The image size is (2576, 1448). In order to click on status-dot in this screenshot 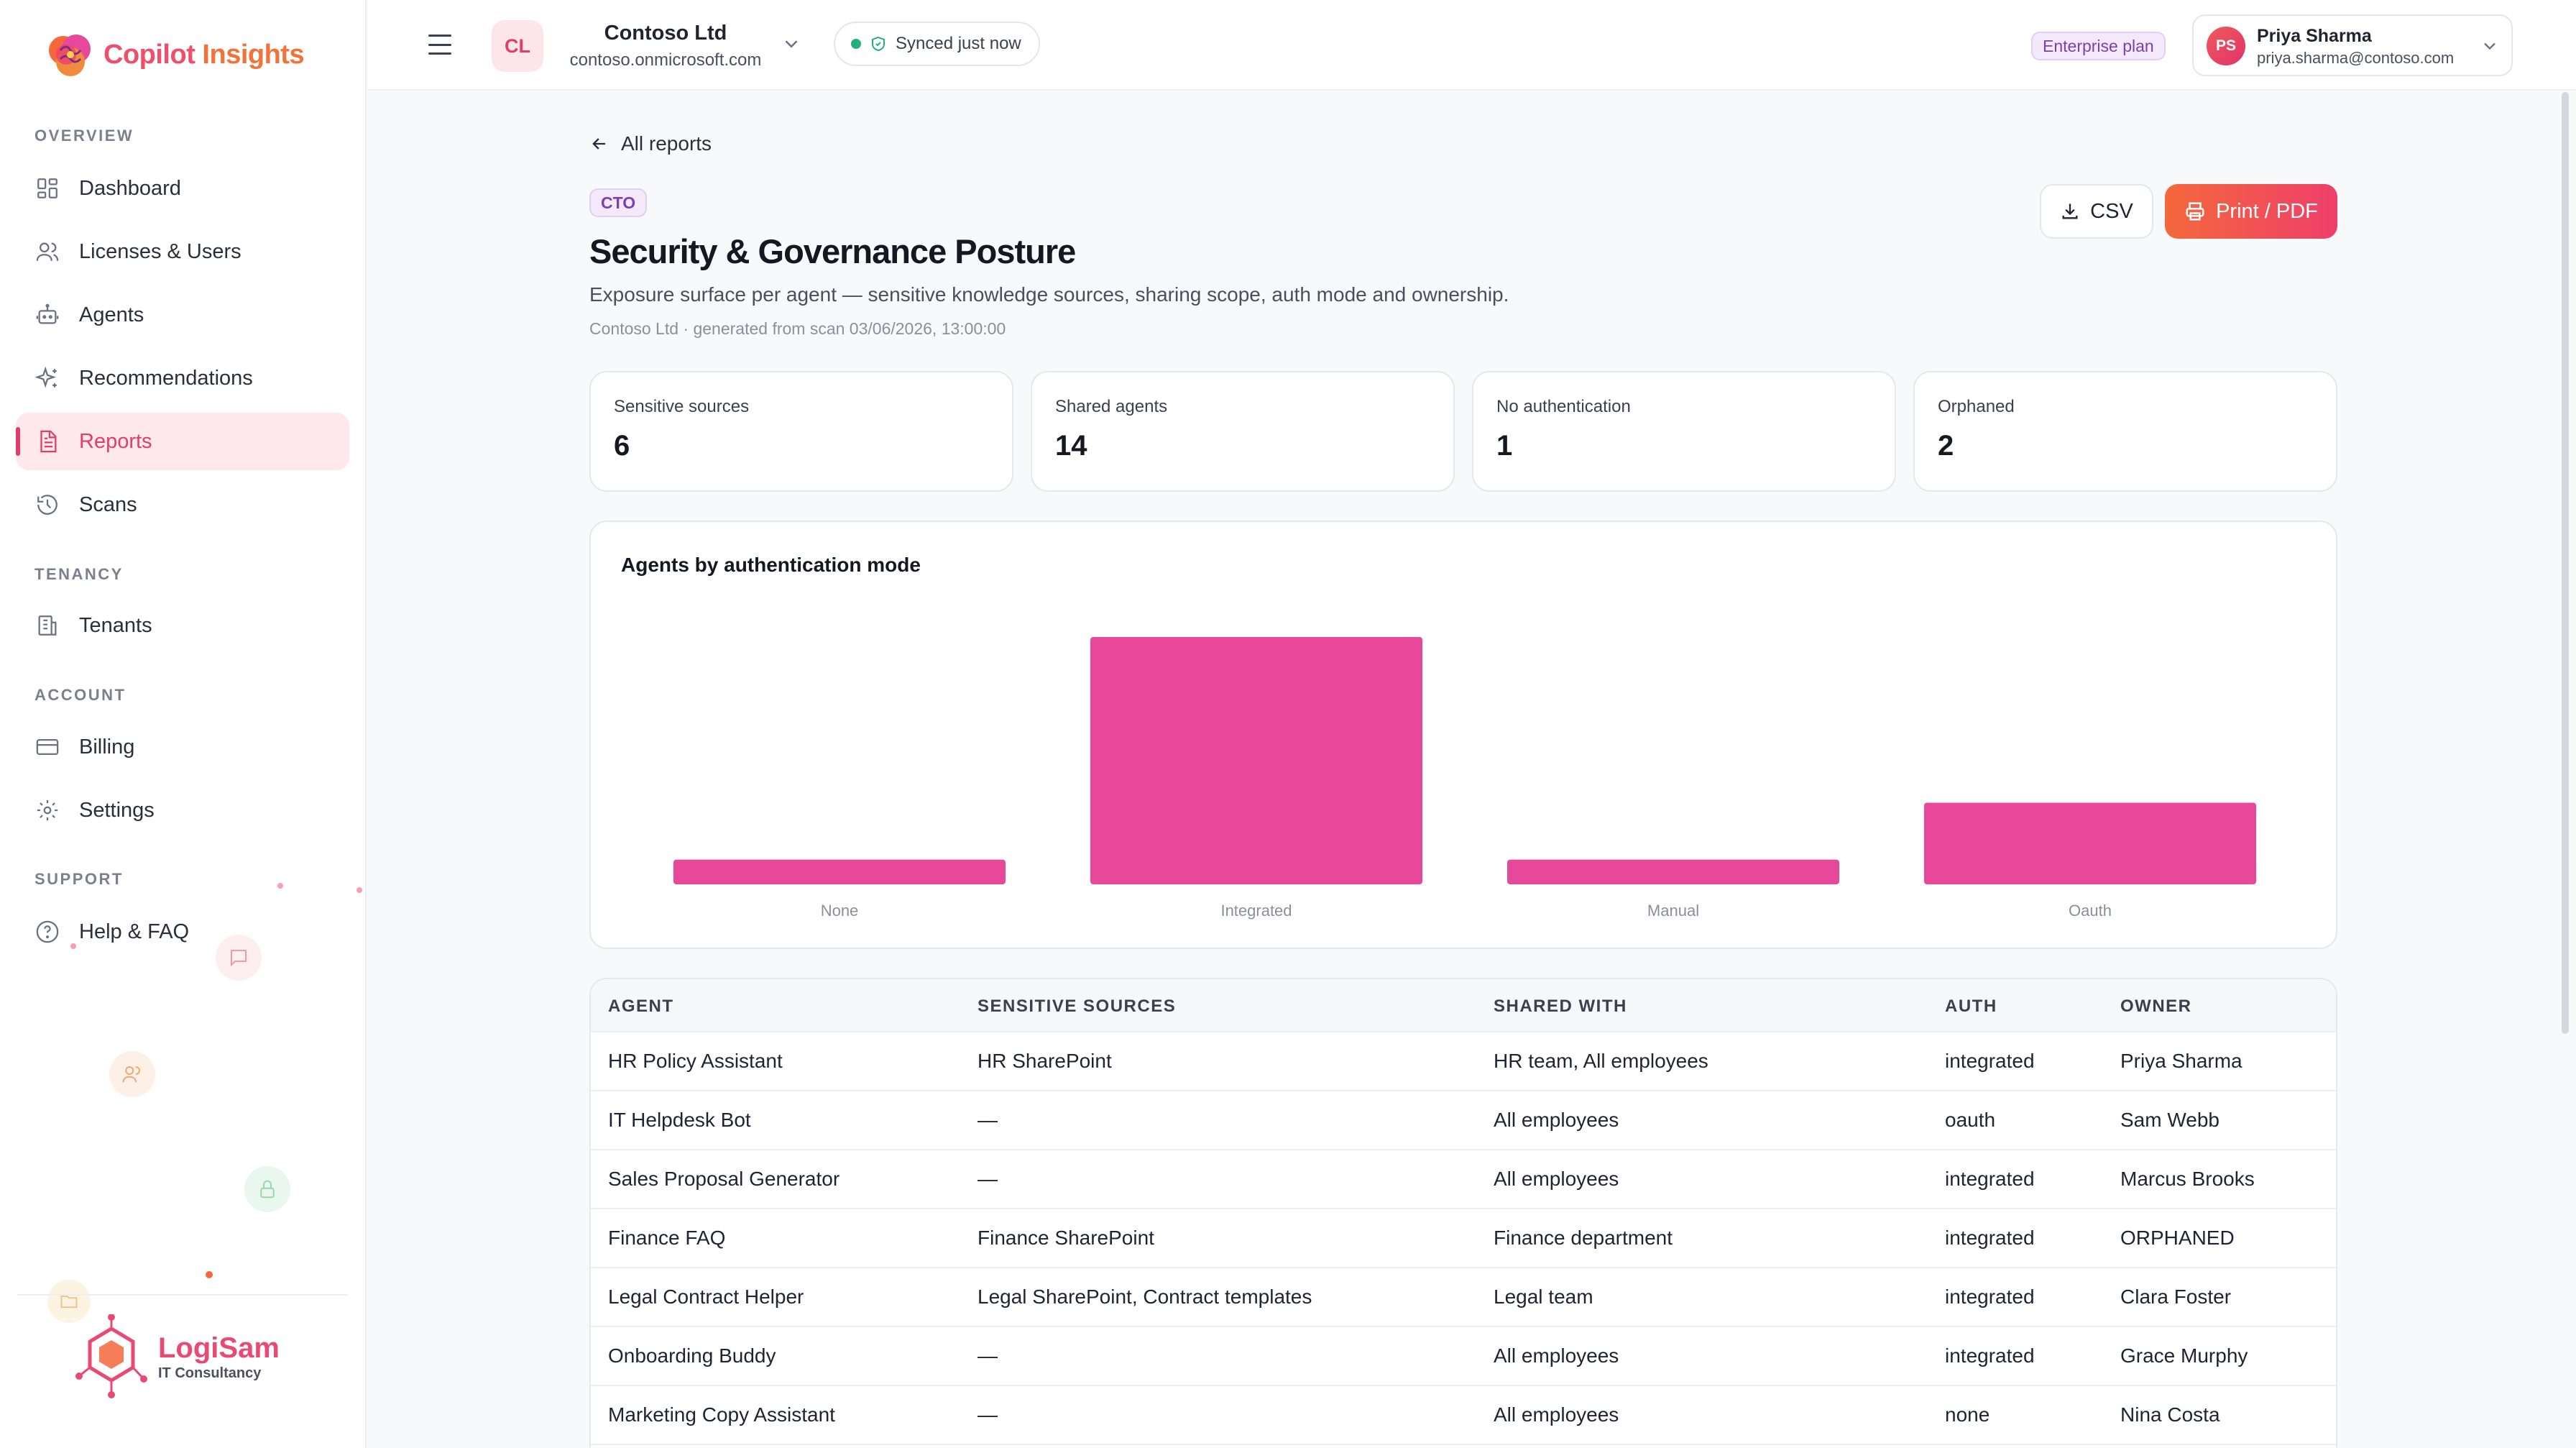, I will do `click(856, 44)`.